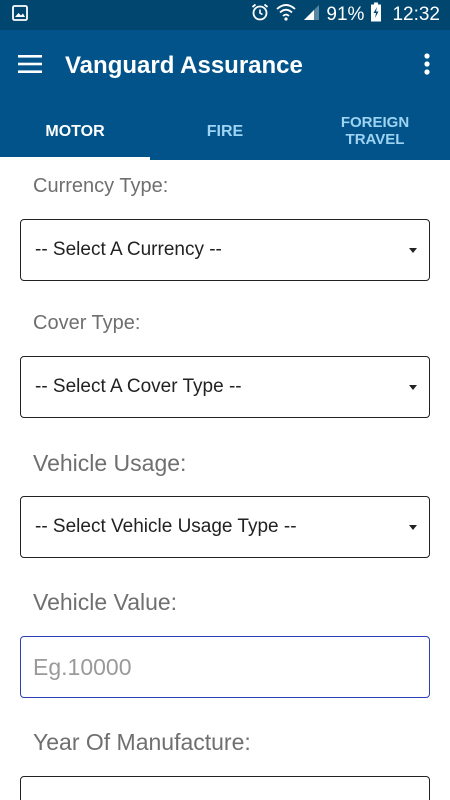 The image size is (450, 800). Describe the element at coordinates (166, 526) in the screenshot. I see `vehicle-usage-select-value: -- Select Vehicle Usage Type --` at that location.